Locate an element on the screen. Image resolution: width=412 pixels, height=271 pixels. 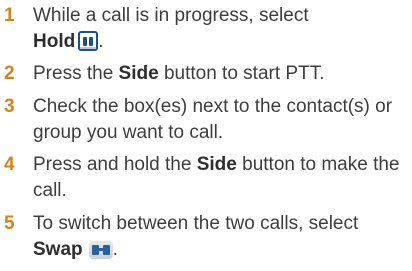
step-number: 3 is located at coordinates (9, 106).